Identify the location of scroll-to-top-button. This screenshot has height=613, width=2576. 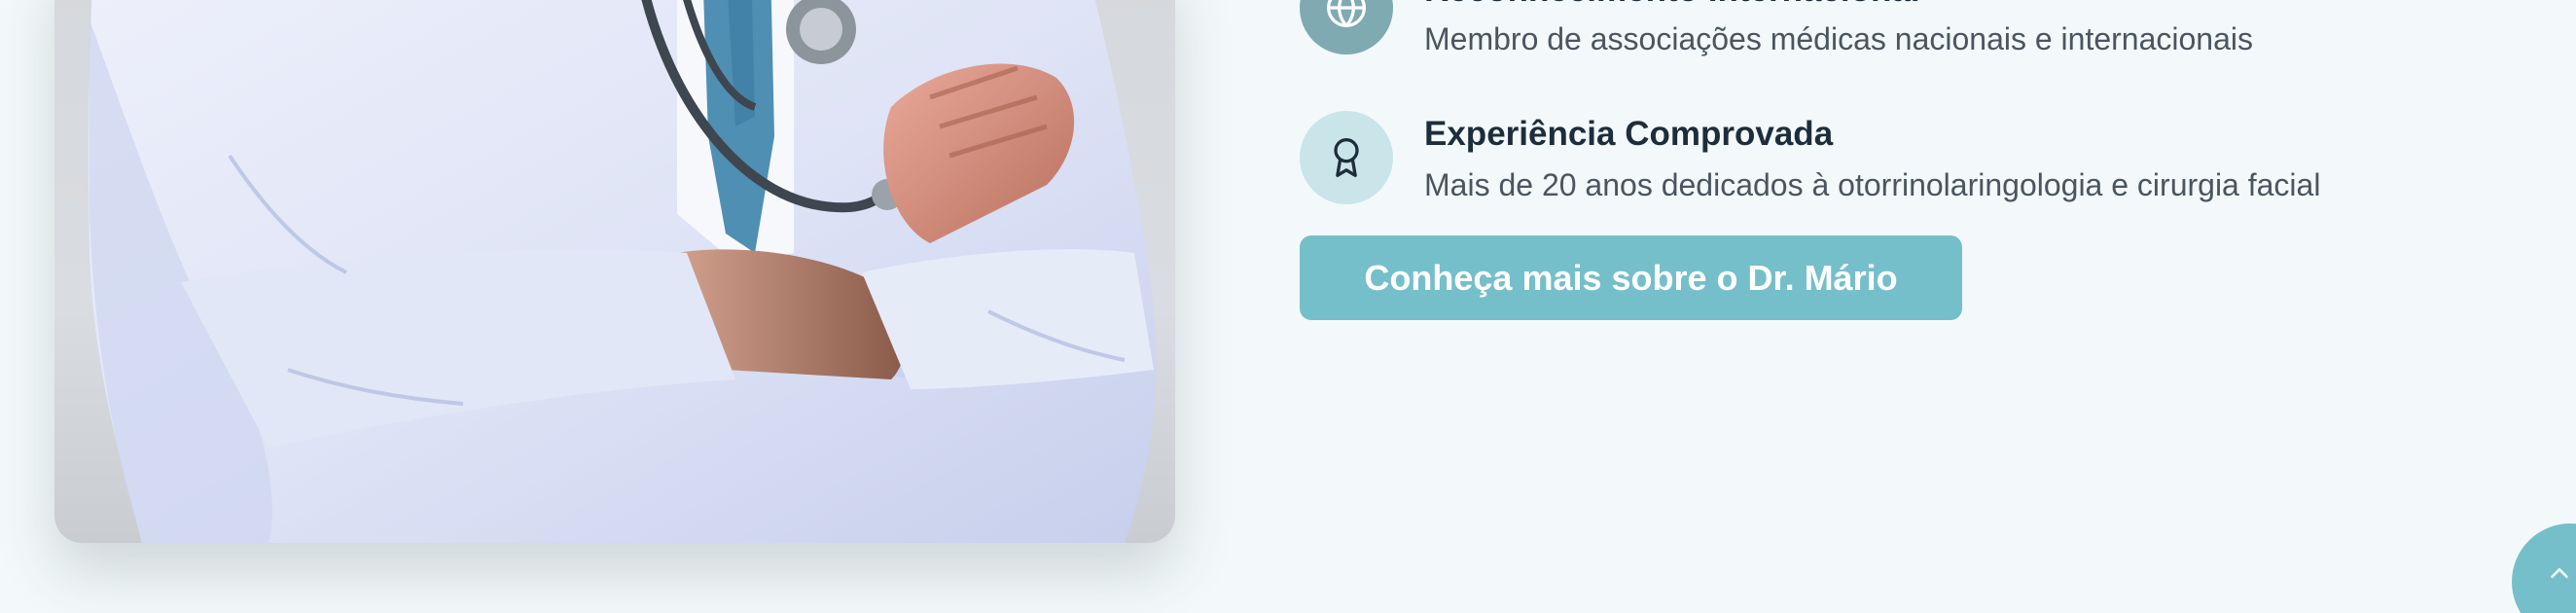
(2544, 568).